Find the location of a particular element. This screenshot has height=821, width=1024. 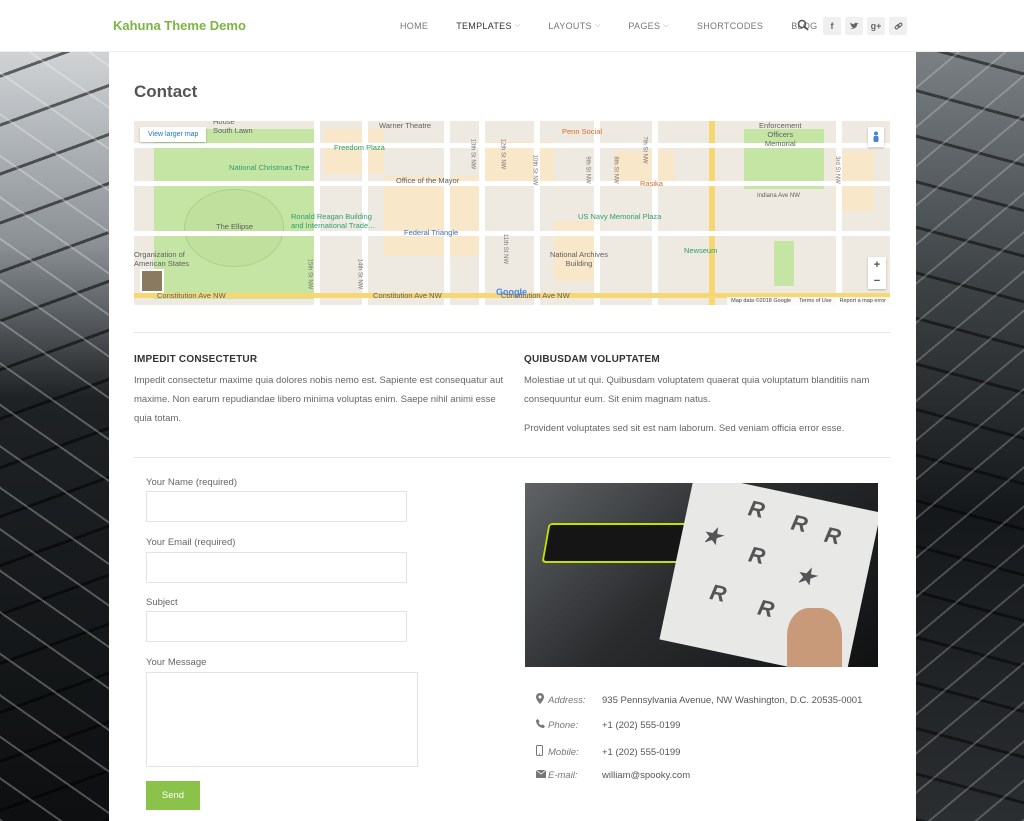

nav-layouts: LAYOUTS ⌵ is located at coordinates (574, 26).